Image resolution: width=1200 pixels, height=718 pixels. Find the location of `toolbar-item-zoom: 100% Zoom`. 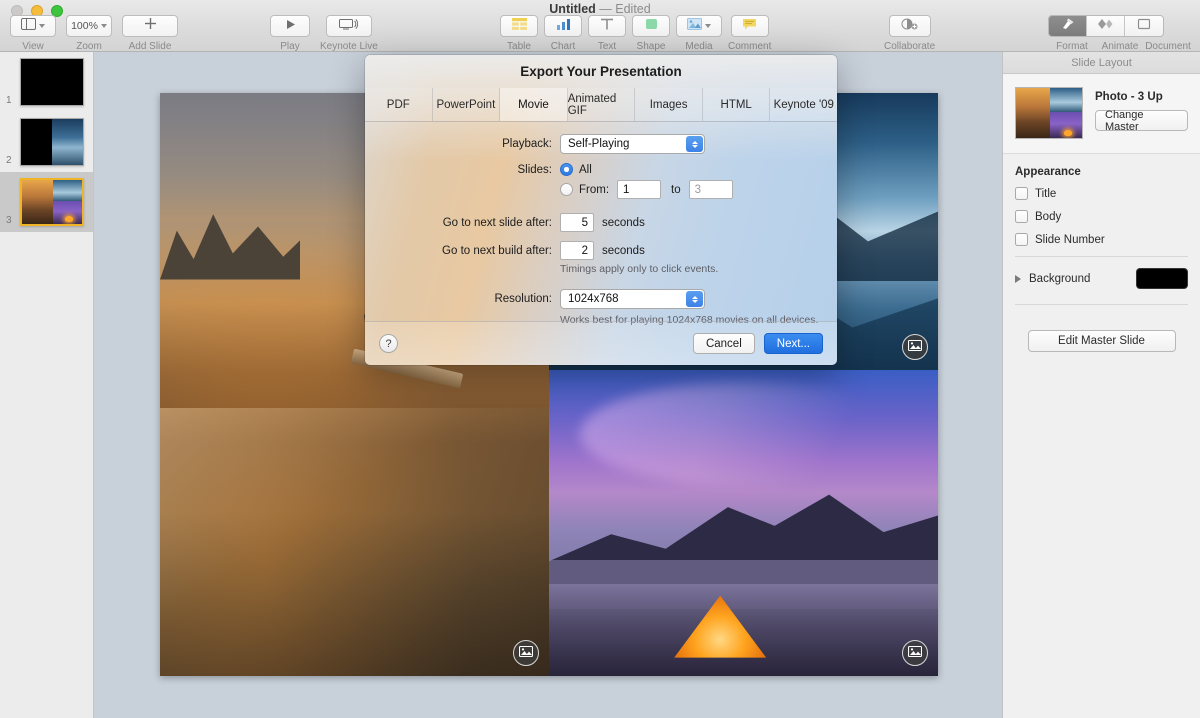

toolbar-item-zoom: 100% Zoom is located at coordinates (89, 33).